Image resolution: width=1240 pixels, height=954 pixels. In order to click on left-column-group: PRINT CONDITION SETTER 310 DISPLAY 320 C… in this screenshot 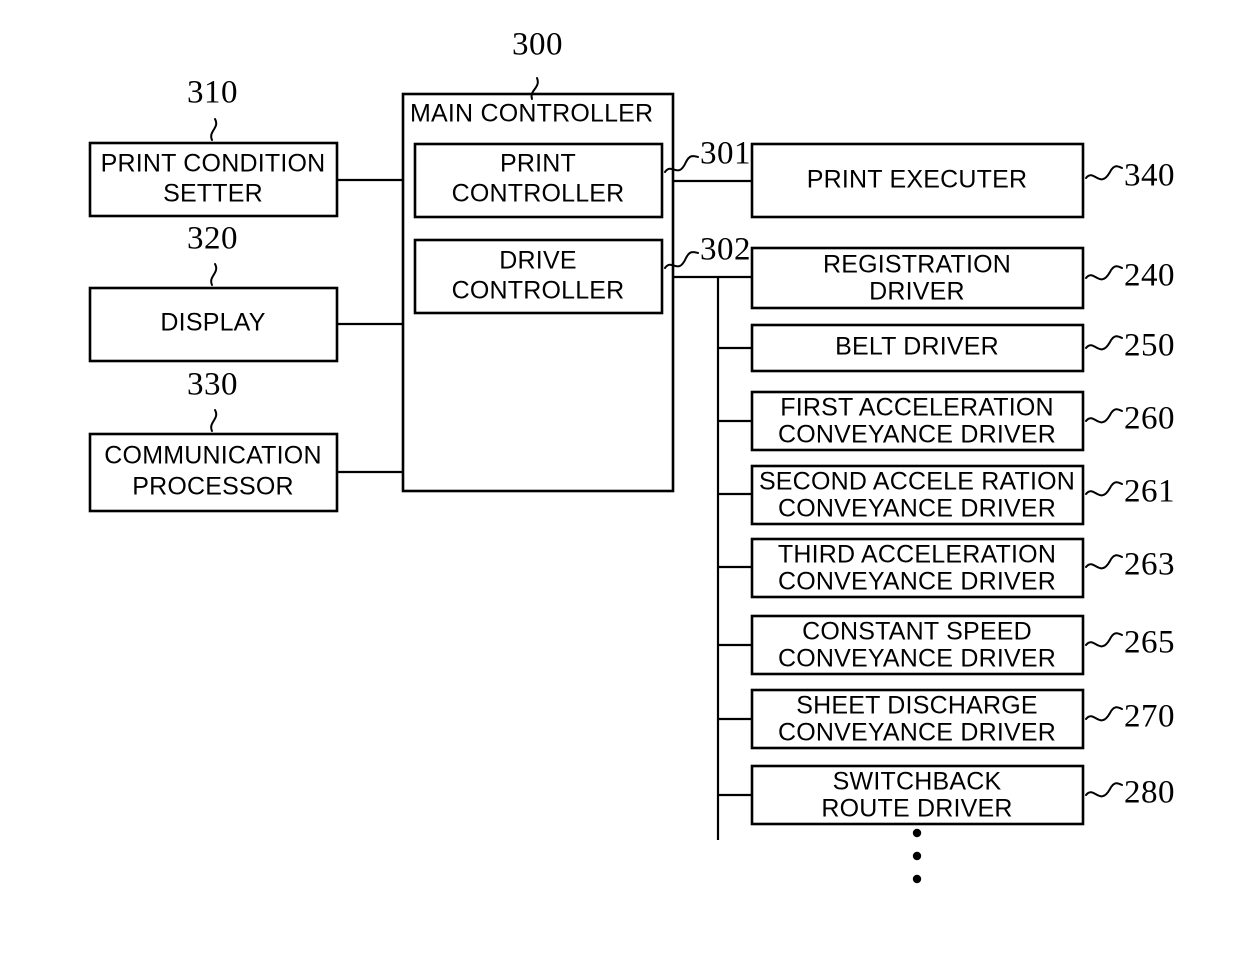, I will do `click(213, 294)`.